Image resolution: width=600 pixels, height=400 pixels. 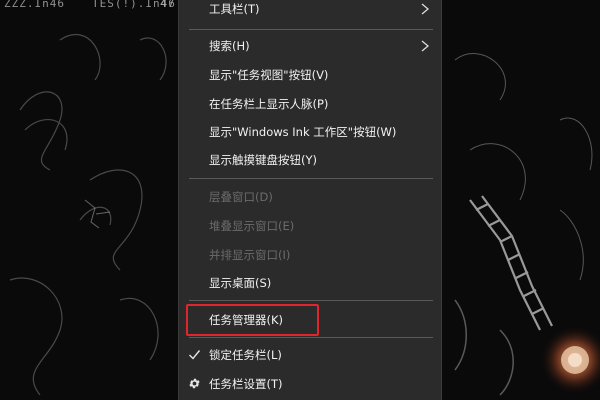 What do you see at coordinates (240, 283) in the screenshot?
I see `menu-item-label: 显示桌面(S)` at bounding box center [240, 283].